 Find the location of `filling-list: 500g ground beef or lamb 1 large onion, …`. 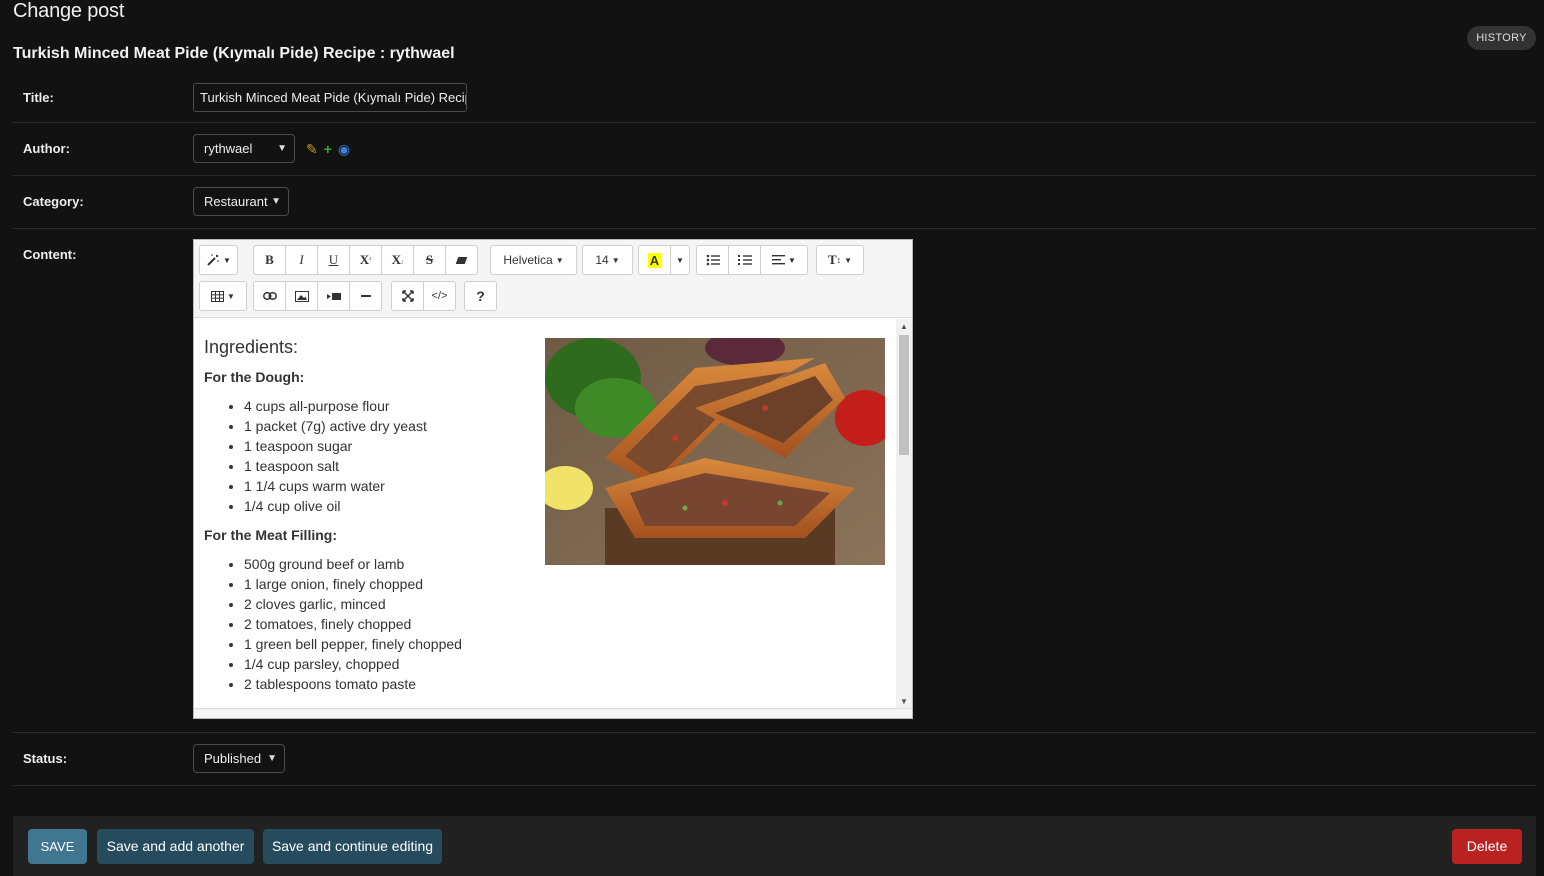

filling-list: 500g ground beef or lamb 1 large onion, … is located at coordinates (545, 624).